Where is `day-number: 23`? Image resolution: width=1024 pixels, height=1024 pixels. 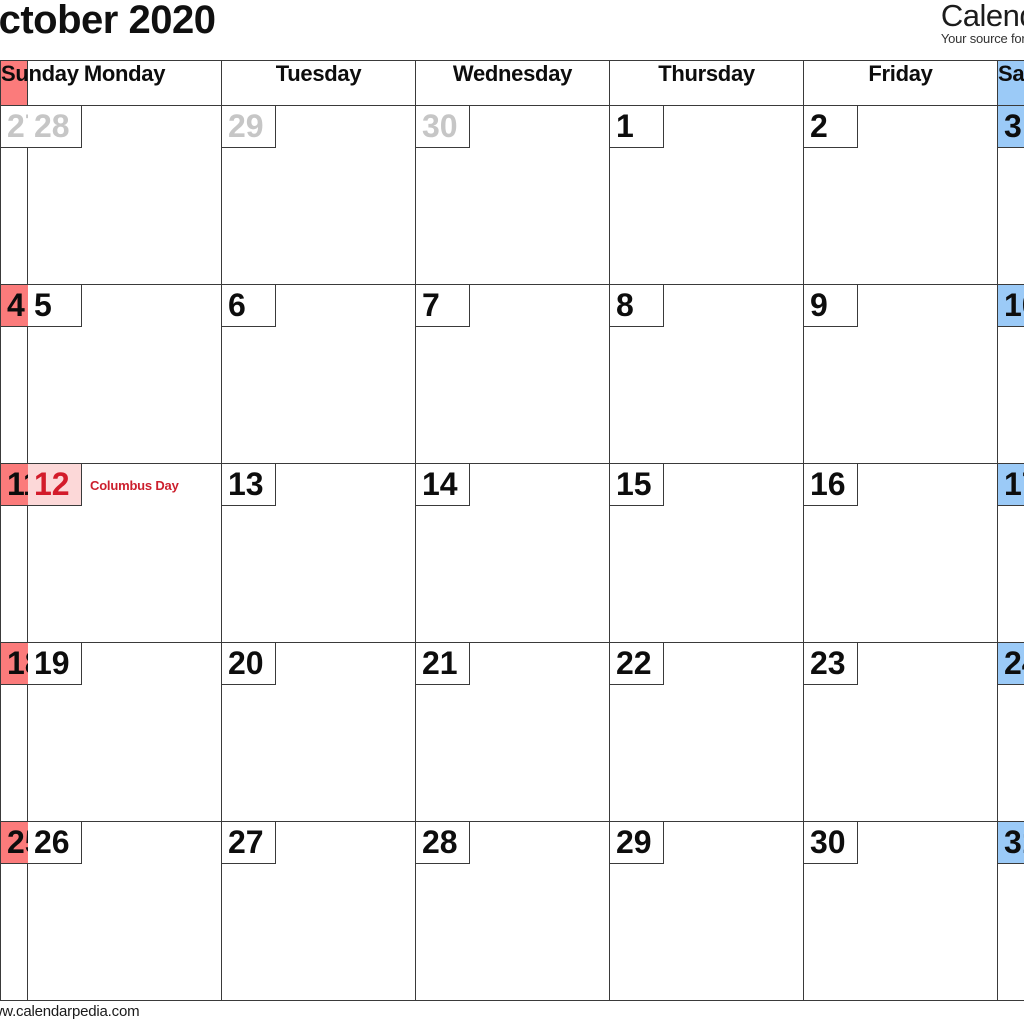 day-number: 23 is located at coordinates (831, 664).